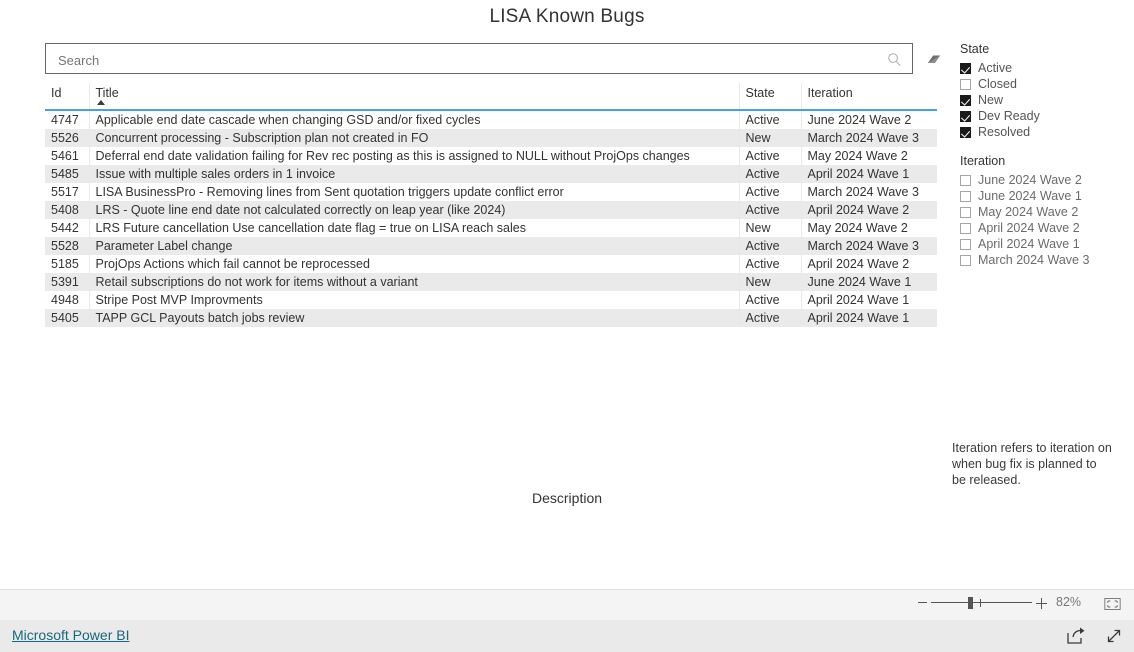 The image size is (1134, 652). I want to click on filter-item-label: Closed, so click(997, 84).